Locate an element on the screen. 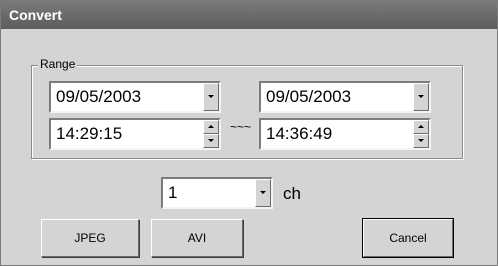  end-date-value: 09/05/2003 is located at coordinates (309, 96).